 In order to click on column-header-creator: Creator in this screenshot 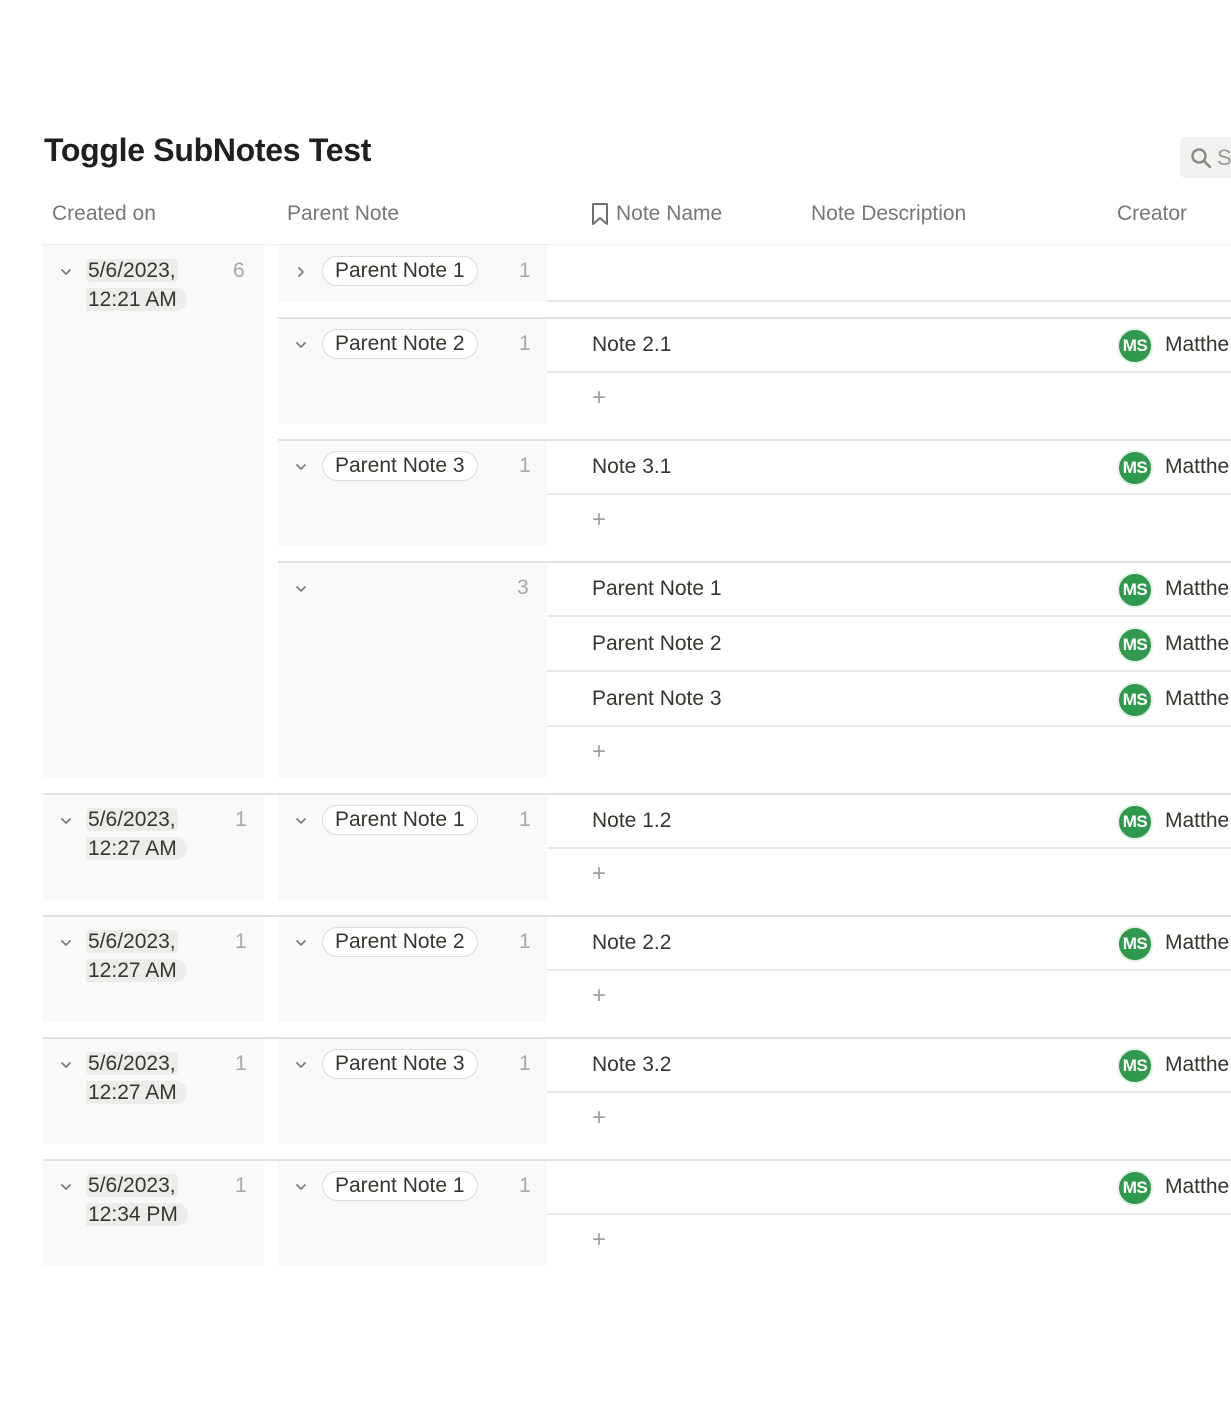, I will do `click(1152, 214)`.